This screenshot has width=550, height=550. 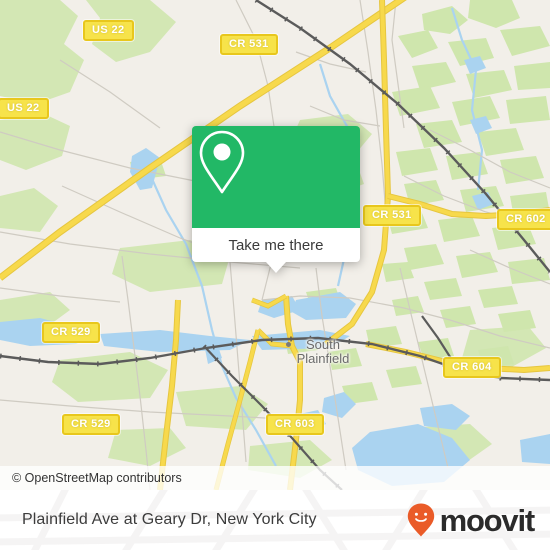 What do you see at coordinates (323, 344) in the screenshot?
I see `place-label-line1: South` at bounding box center [323, 344].